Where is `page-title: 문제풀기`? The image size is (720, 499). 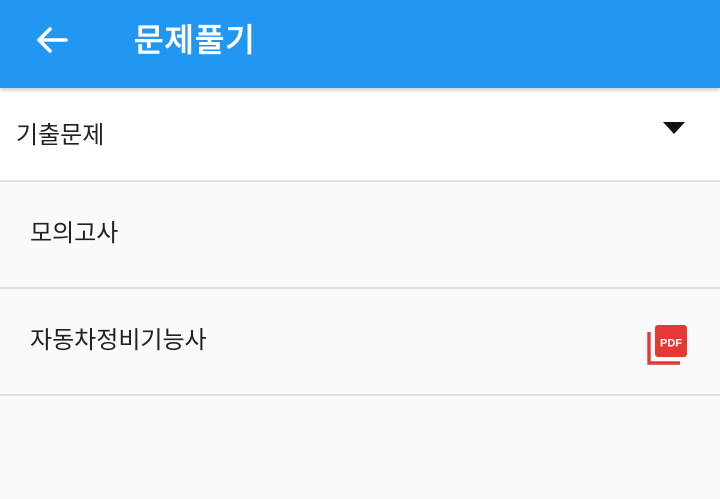
page-title: 문제풀기 is located at coordinates (195, 40).